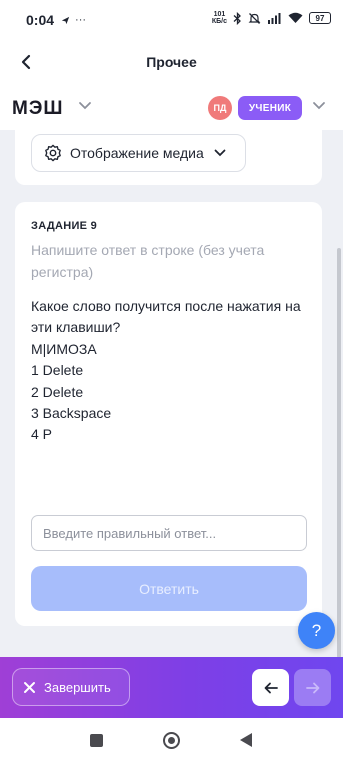 The width and height of the screenshot is (343, 763). I want to click on previous-button, so click(270, 687).